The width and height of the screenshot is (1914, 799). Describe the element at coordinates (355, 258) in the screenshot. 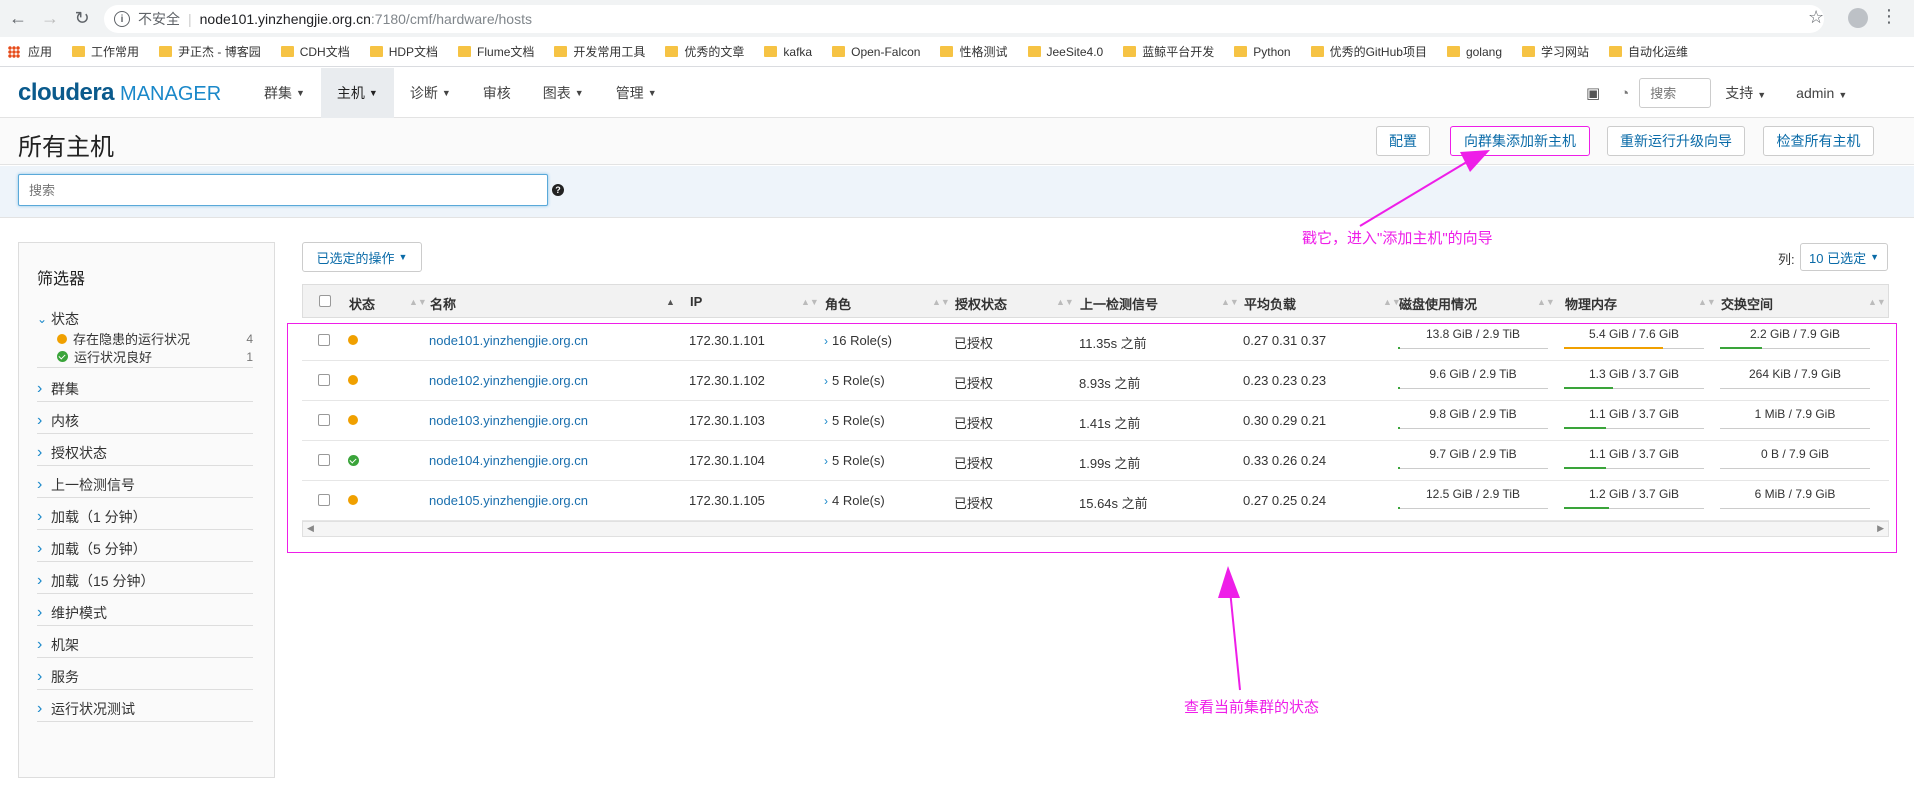

I see `selected-actions-label: 已选定的操作` at that location.